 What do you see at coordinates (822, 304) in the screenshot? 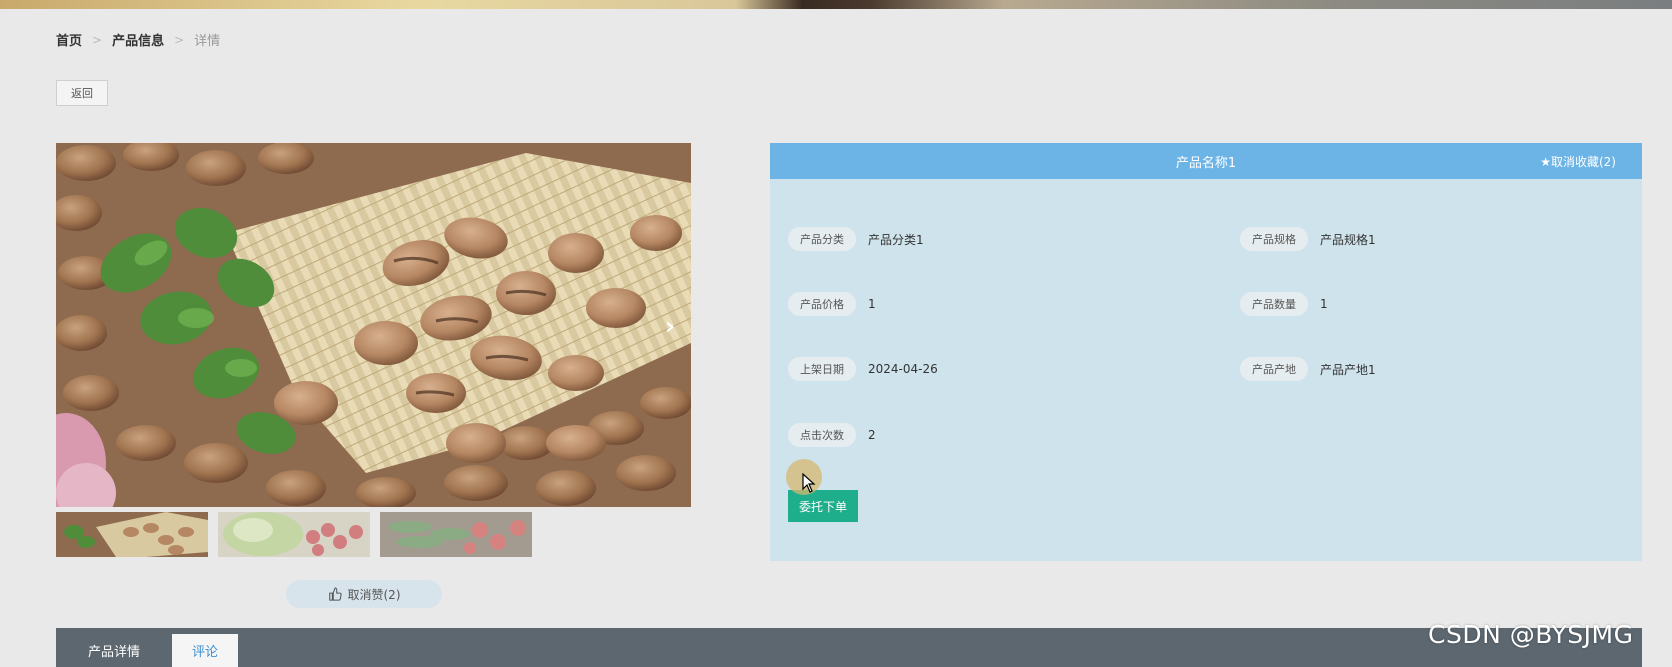
I see `field-label: 产品价格` at bounding box center [822, 304].